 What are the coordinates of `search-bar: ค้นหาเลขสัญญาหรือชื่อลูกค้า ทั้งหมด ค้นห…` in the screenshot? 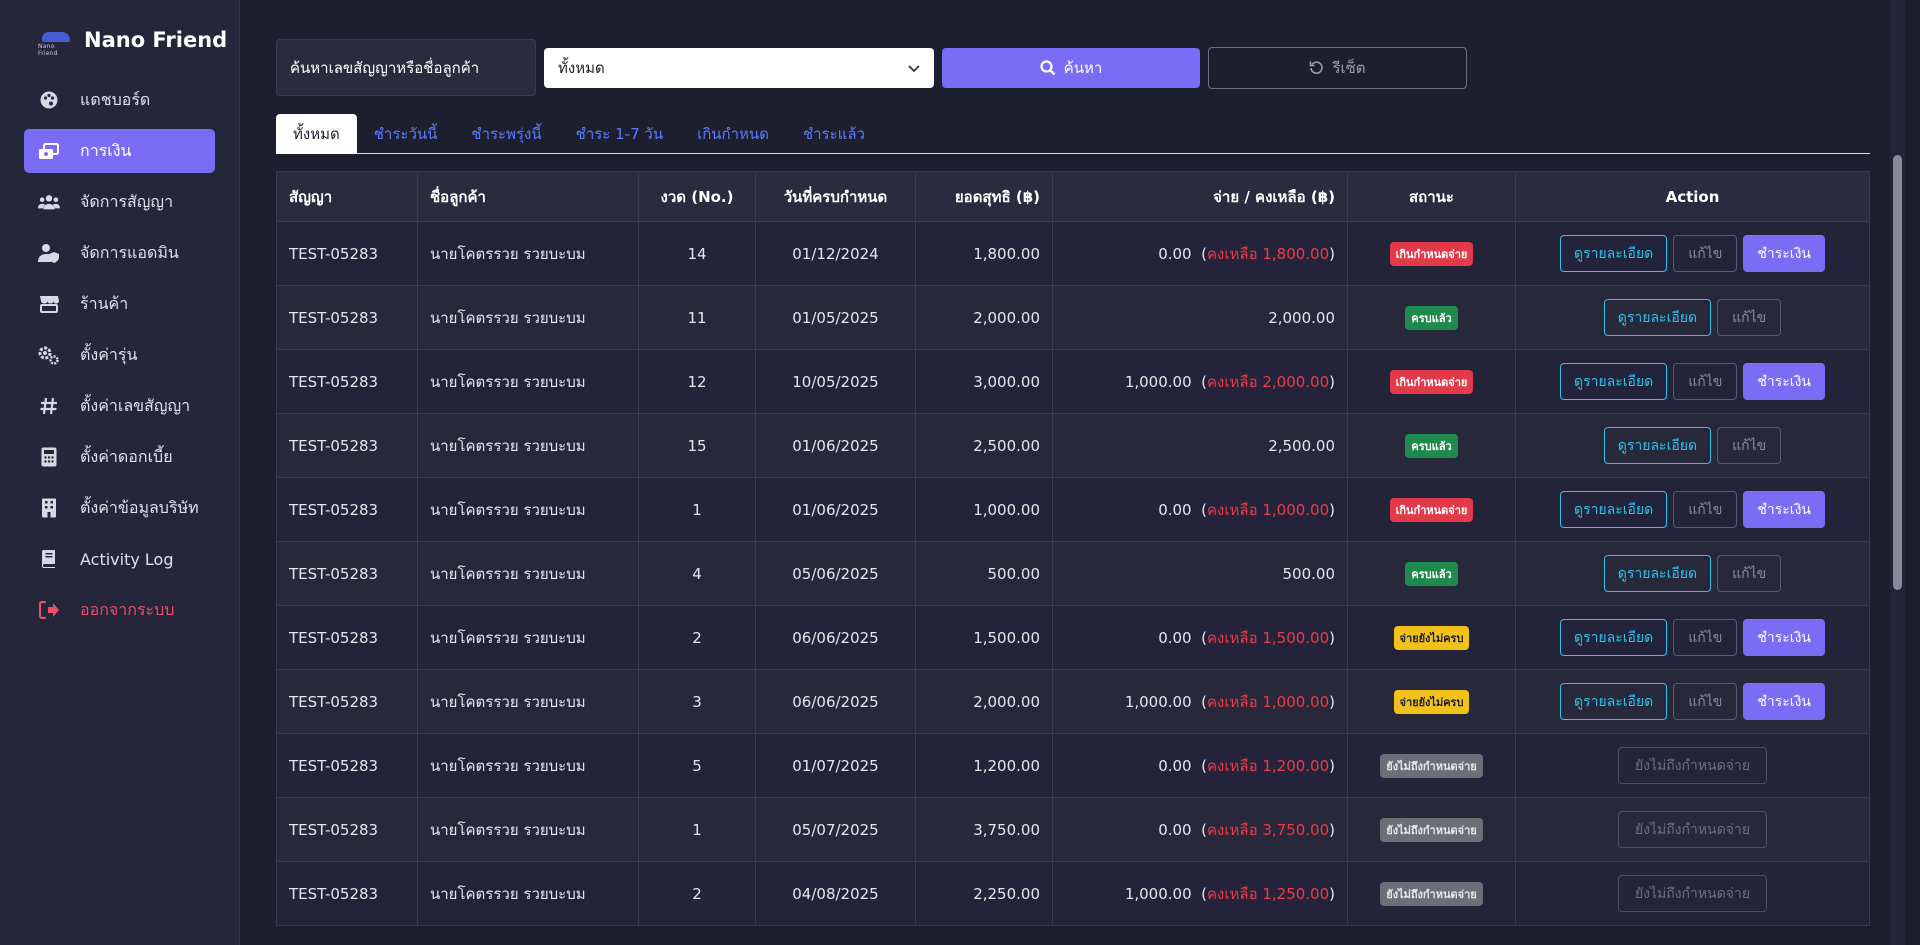 It's located at (871, 67).